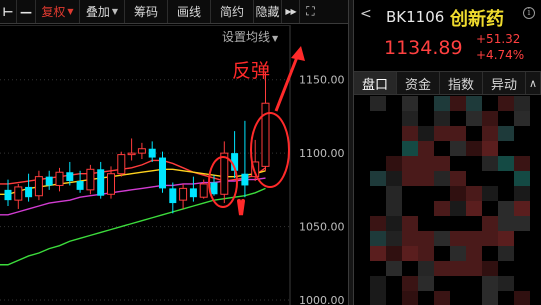 The image size is (541, 305). Describe the element at coordinates (500, 55) in the screenshot. I see `price-change-percent: +4.74%` at that location.